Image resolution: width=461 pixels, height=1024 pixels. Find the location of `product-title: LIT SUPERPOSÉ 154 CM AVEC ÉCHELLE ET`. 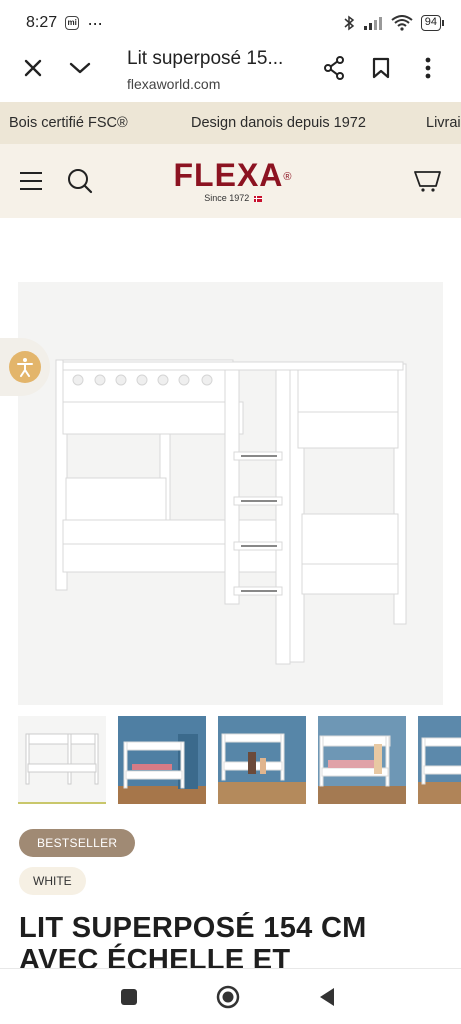

product-title: LIT SUPERPOSÉ 154 CM AVEC ÉCHELLE ET is located at coordinates (193, 941).